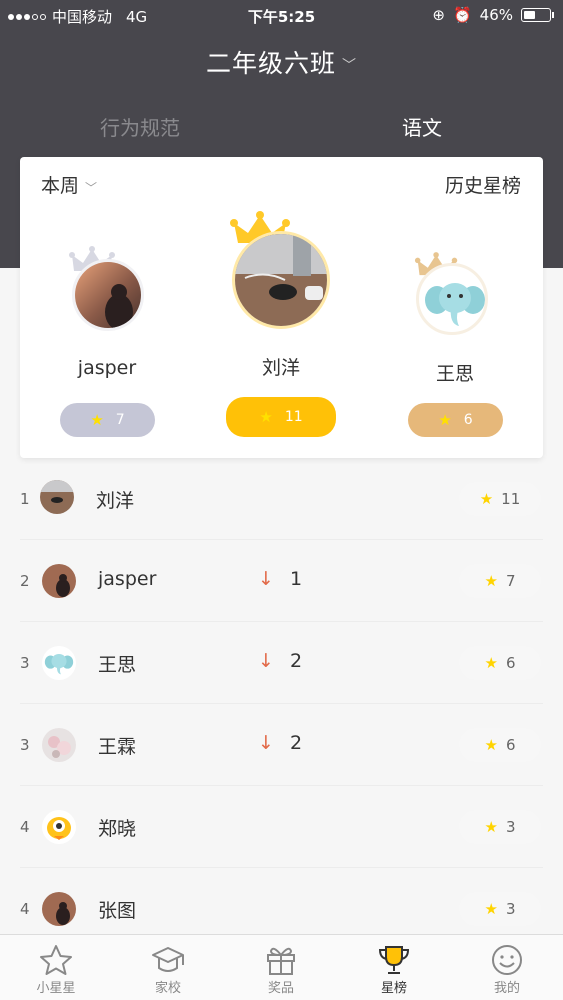 This screenshot has width=563, height=1000. I want to click on ranking-row: 2 jasper ↓ 1 ★ 7, so click(281, 581).